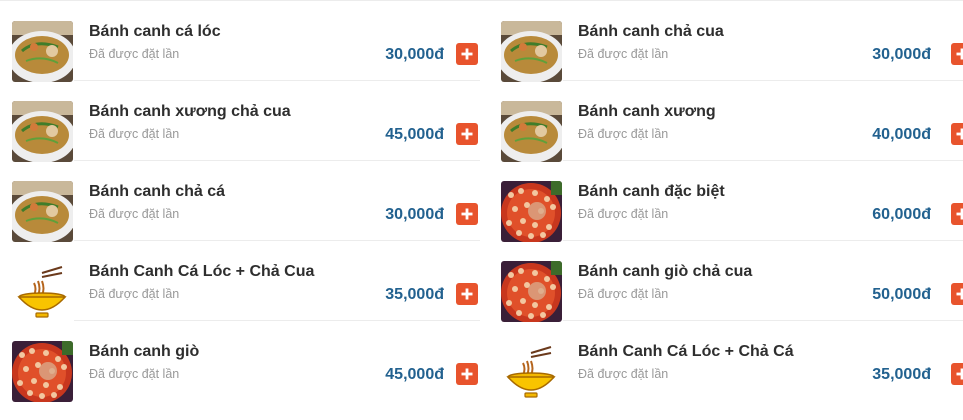 The height and width of the screenshot is (420, 963). What do you see at coordinates (190, 112) in the screenshot?
I see `dish-name: Bánh canh xương chả cua` at bounding box center [190, 112].